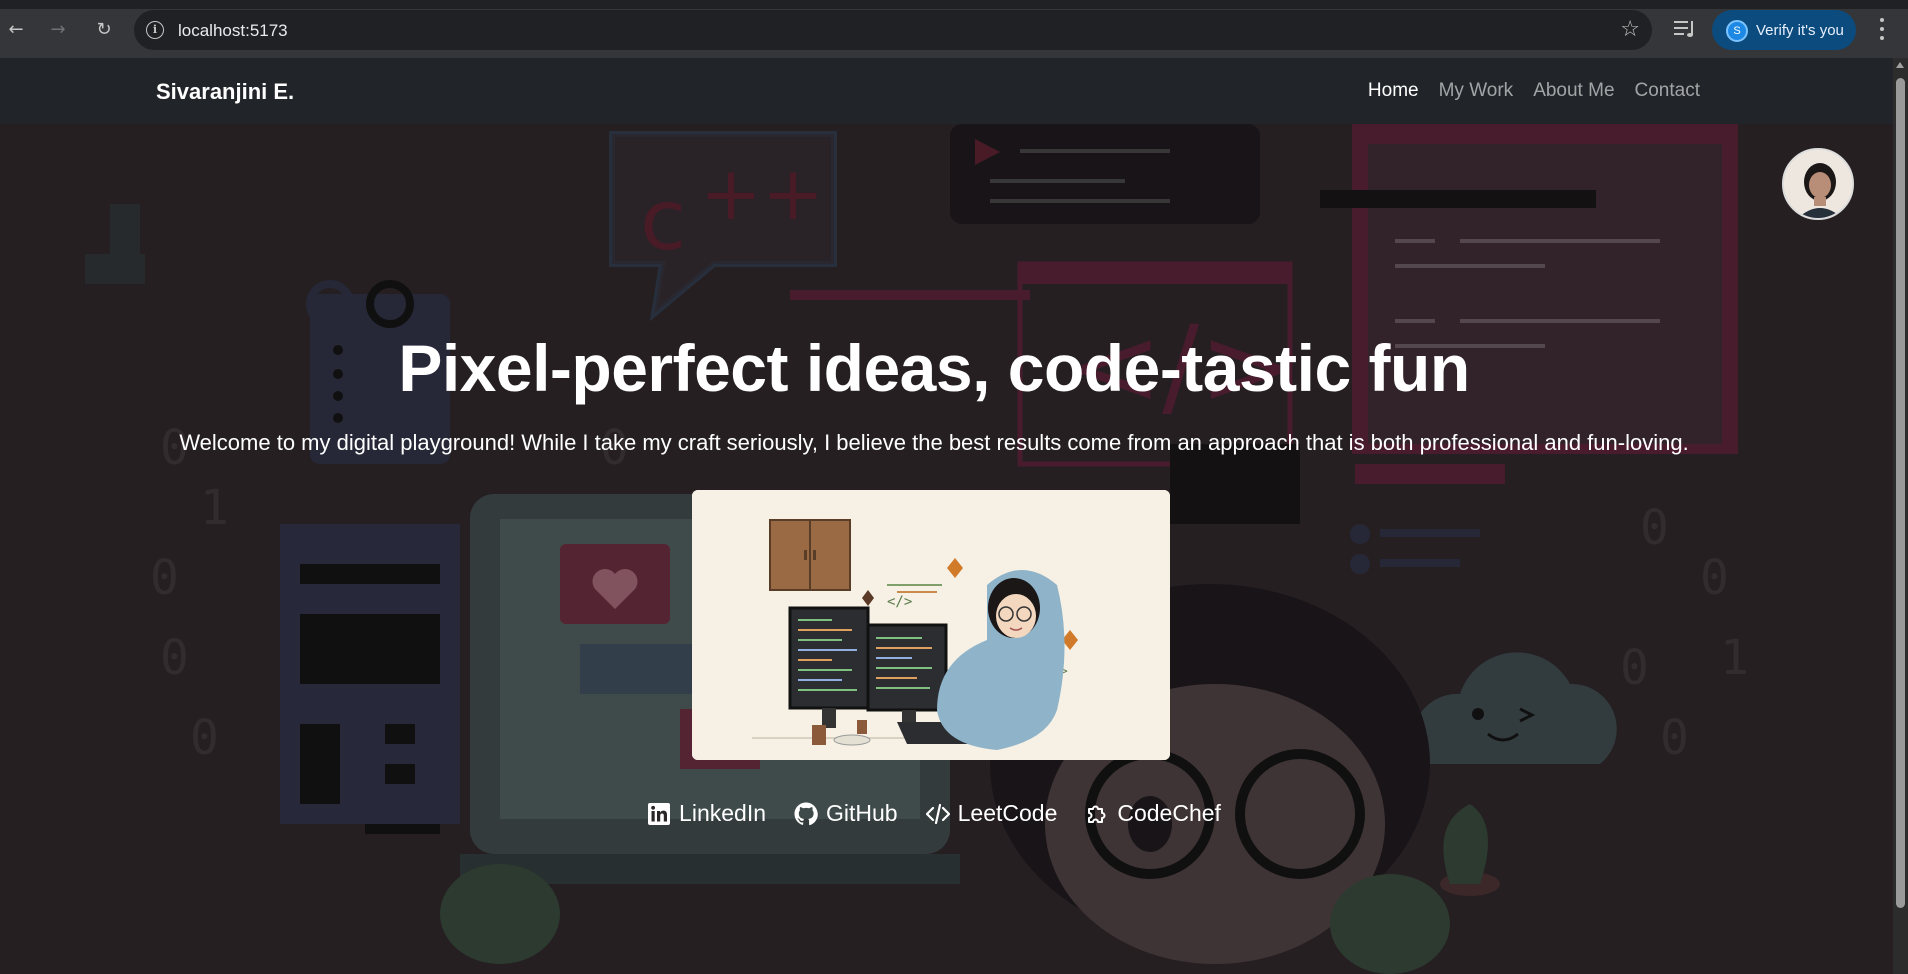 The height and width of the screenshot is (974, 1908). Describe the element at coordinates (862, 813) in the screenshot. I see `github-label: GitHub` at that location.